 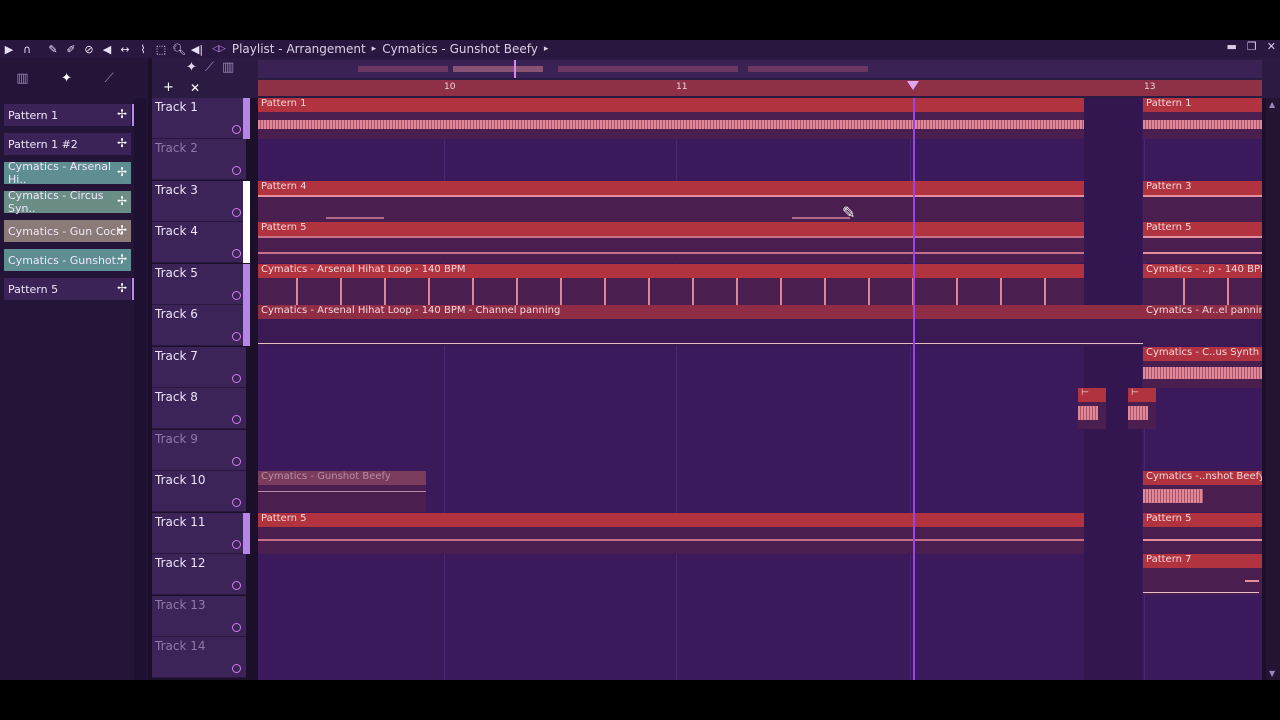 I want to click on track-header: Track 12, so click(x=199, y=574).